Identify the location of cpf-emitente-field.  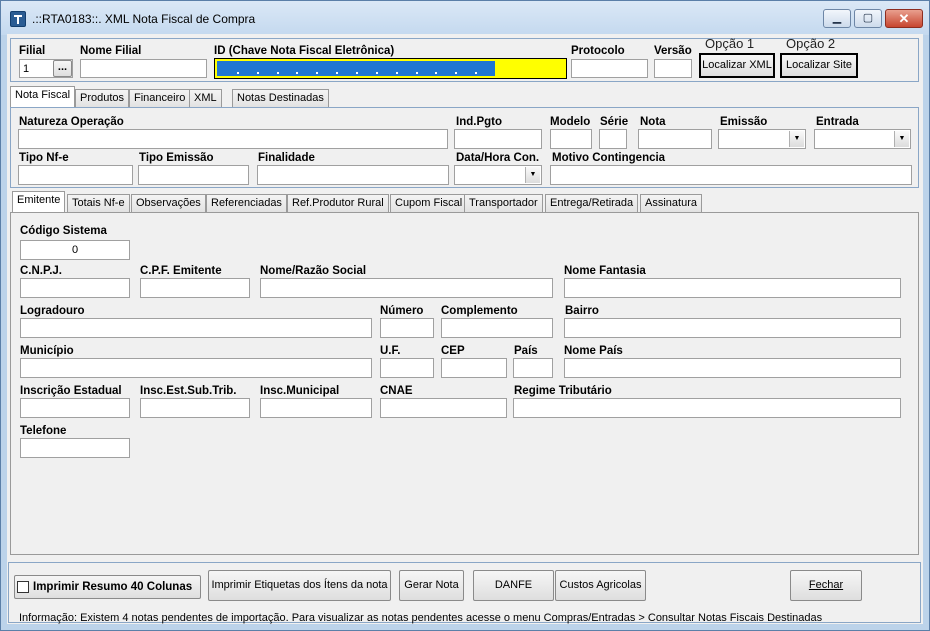
(195, 288).